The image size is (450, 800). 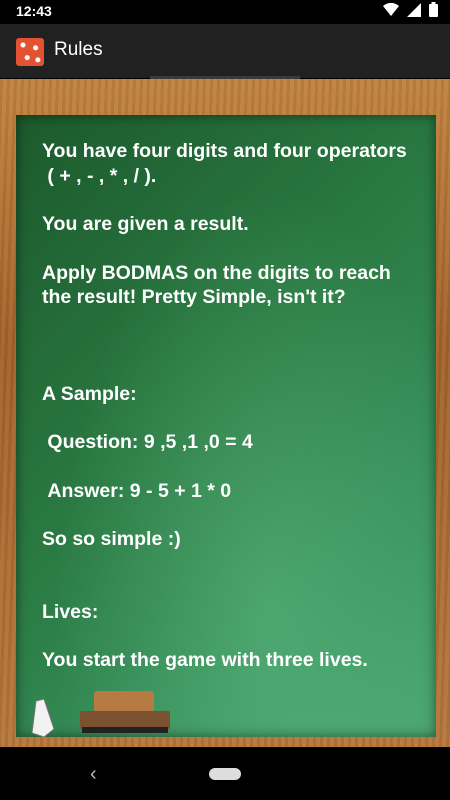 What do you see at coordinates (43, 718) in the screenshot?
I see `chalk-icon` at bounding box center [43, 718].